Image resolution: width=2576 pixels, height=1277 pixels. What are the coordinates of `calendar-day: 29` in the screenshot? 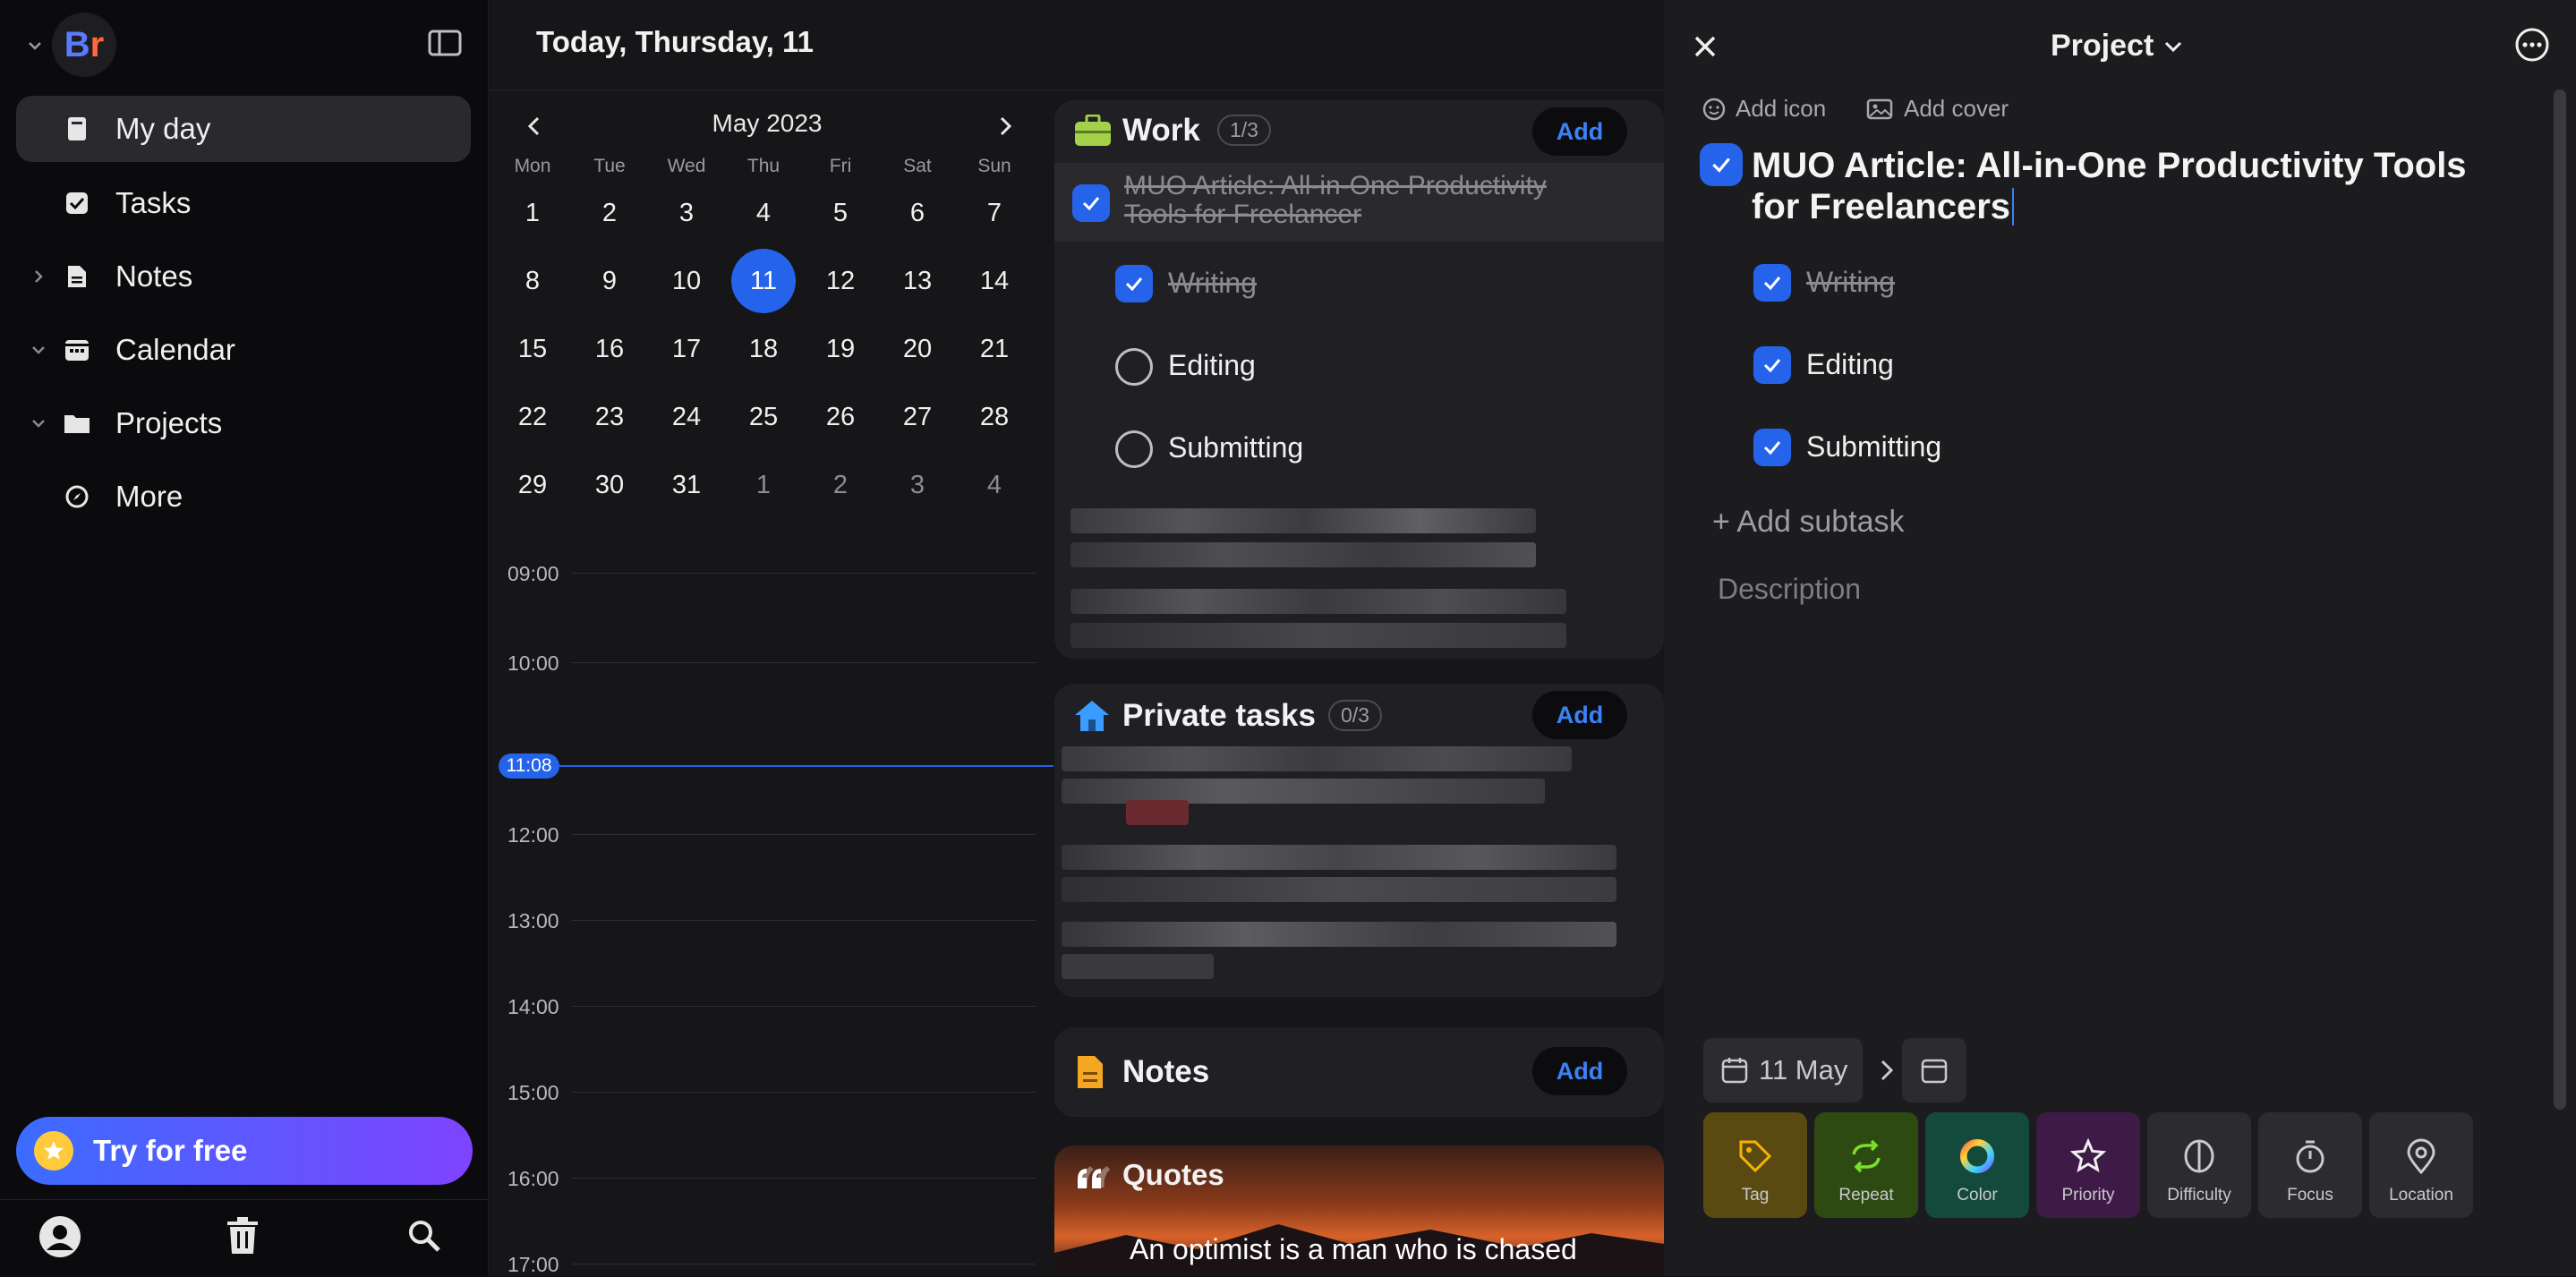 It's located at (532, 485).